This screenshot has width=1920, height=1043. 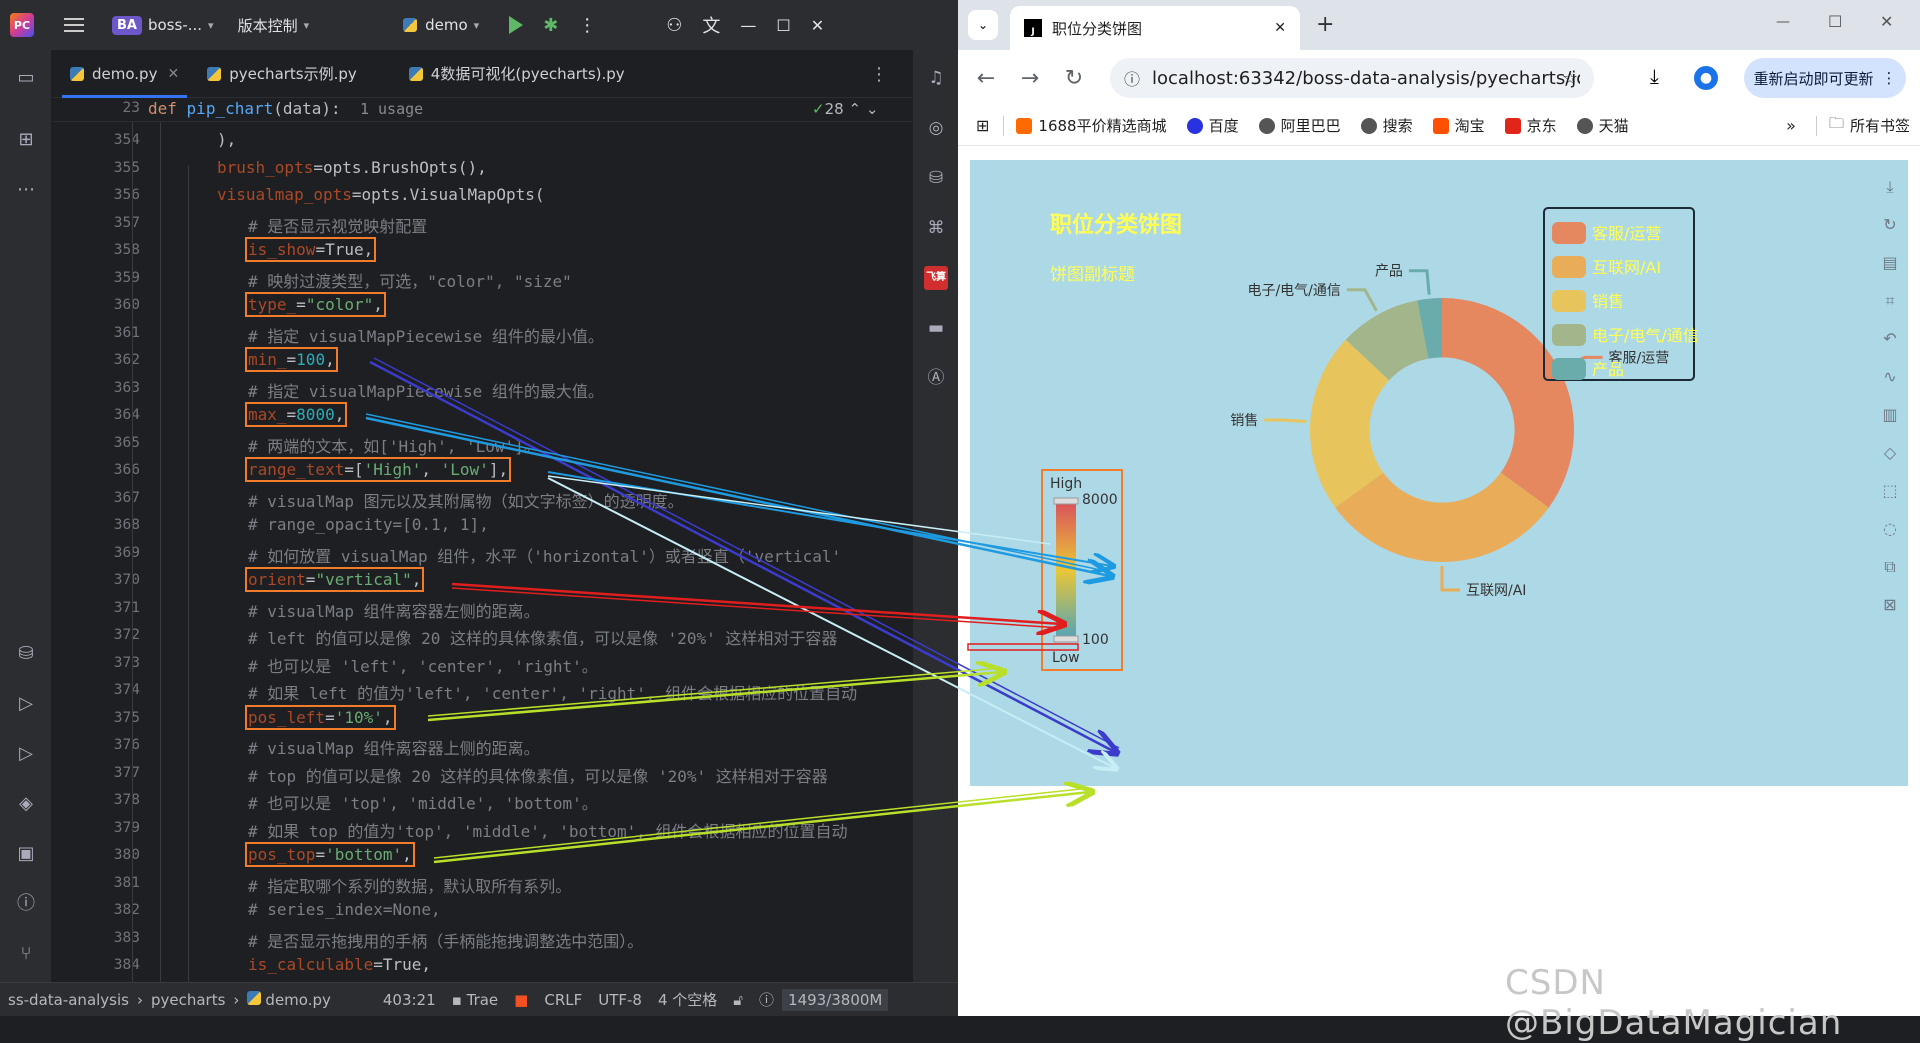 I want to click on feishu-icon: 飞算, so click(x=936, y=278).